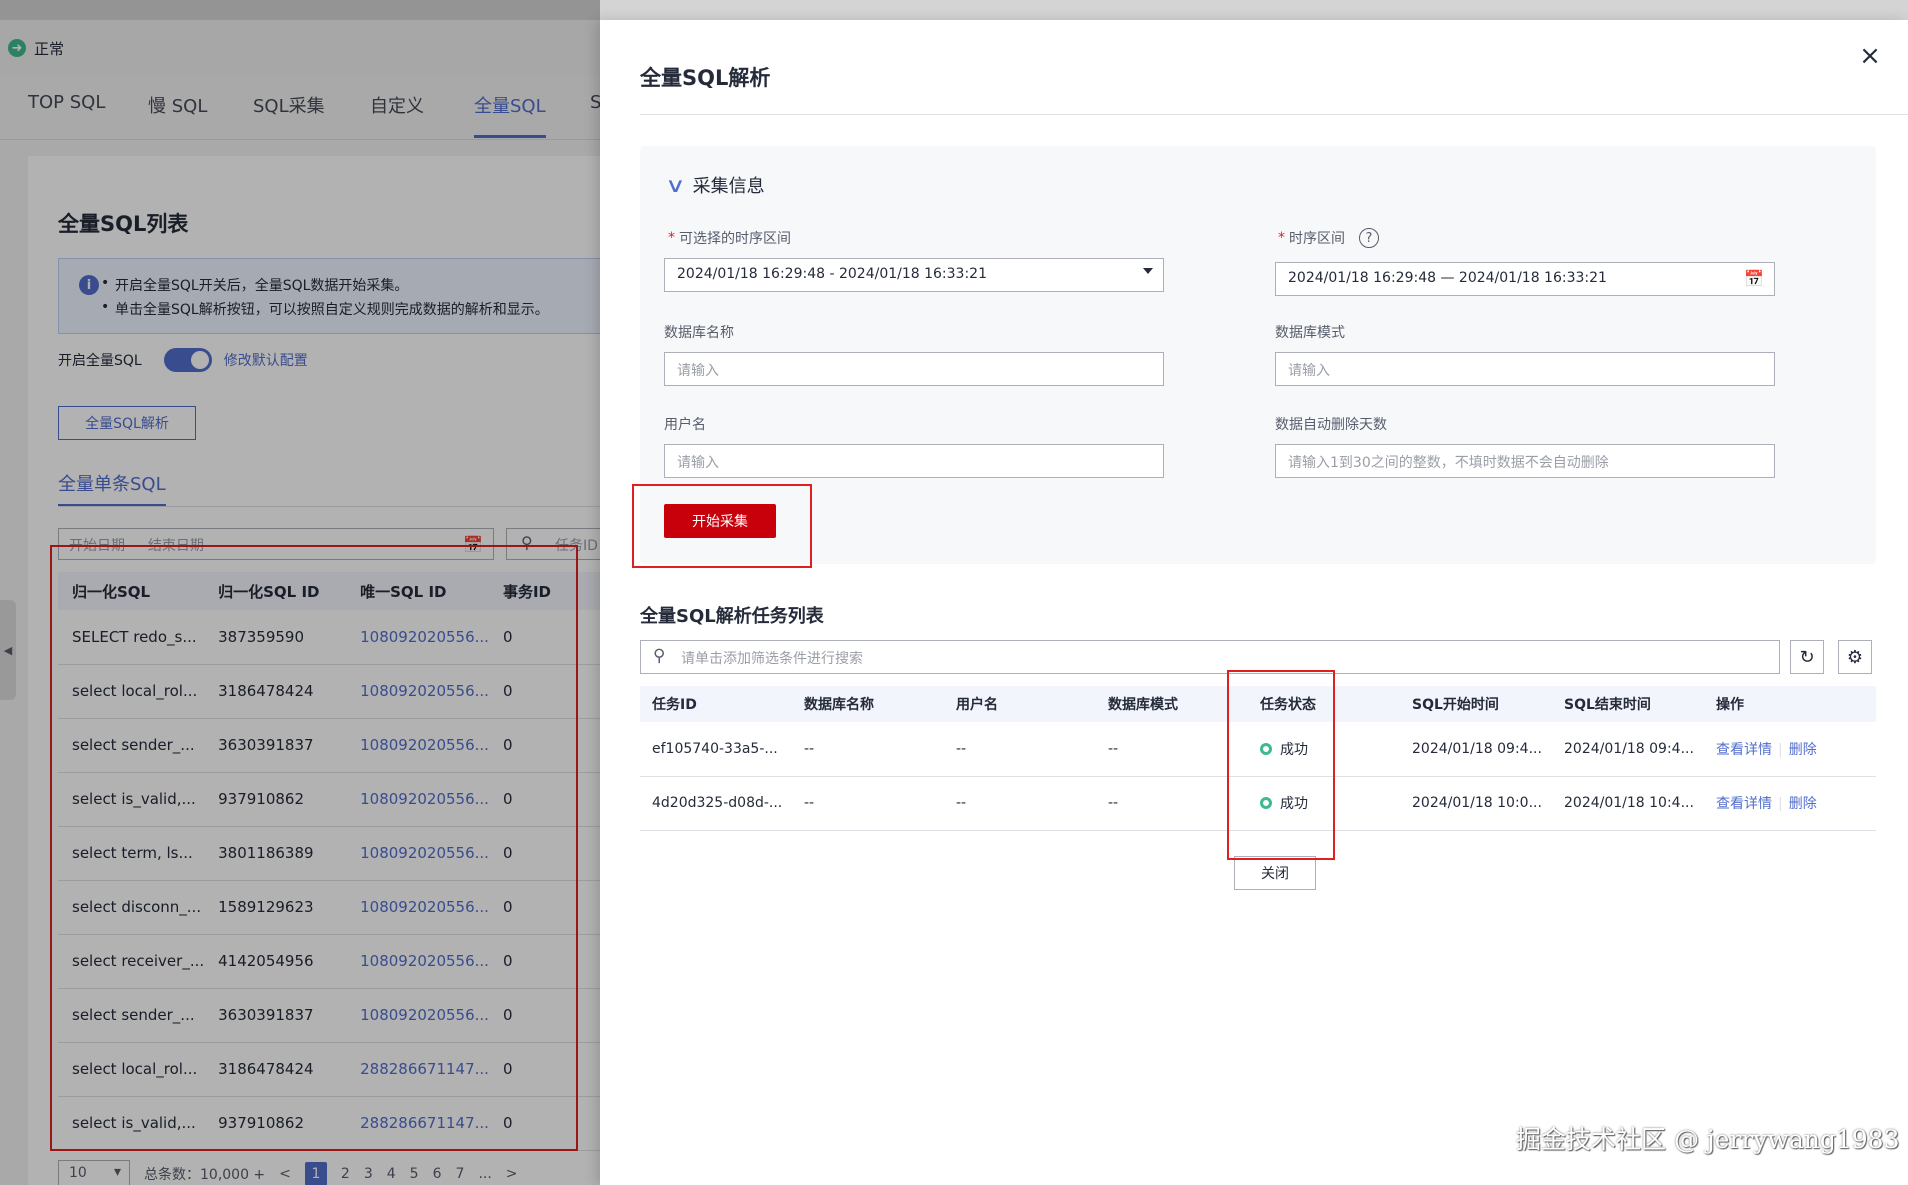 This screenshot has height=1185, width=1908. What do you see at coordinates (1281, 765) in the screenshot?
I see `annotation-box-status` at bounding box center [1281, 765].